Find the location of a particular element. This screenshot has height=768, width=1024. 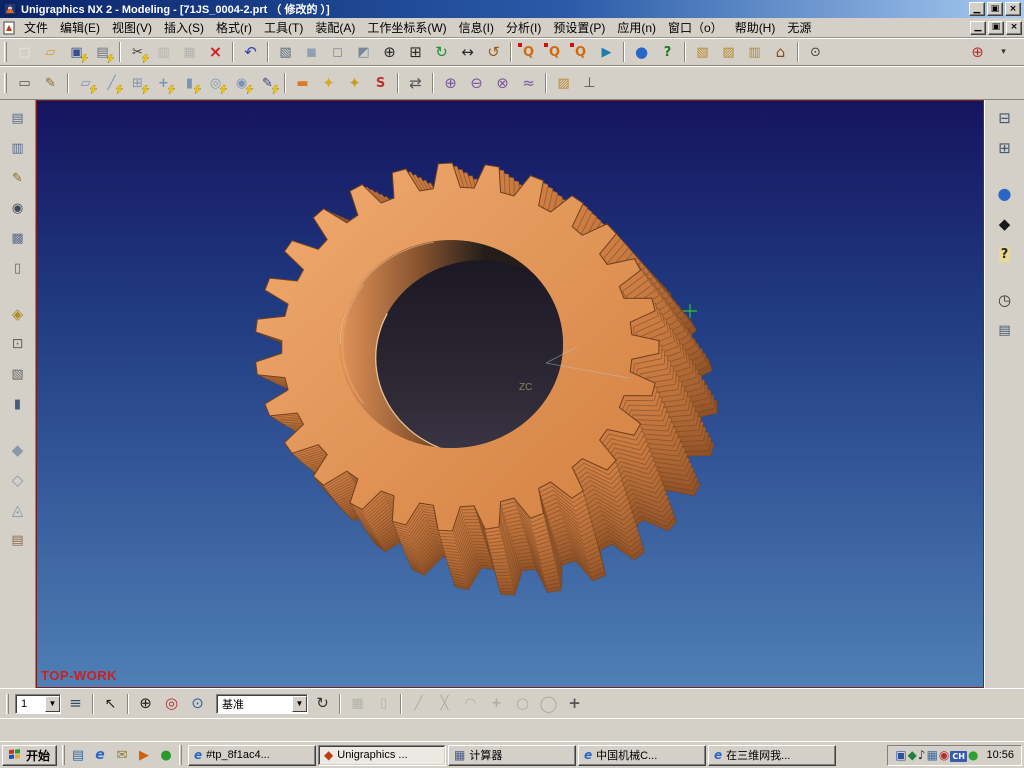

select-face-icon: ▧ is located at coordinates (18, 374).